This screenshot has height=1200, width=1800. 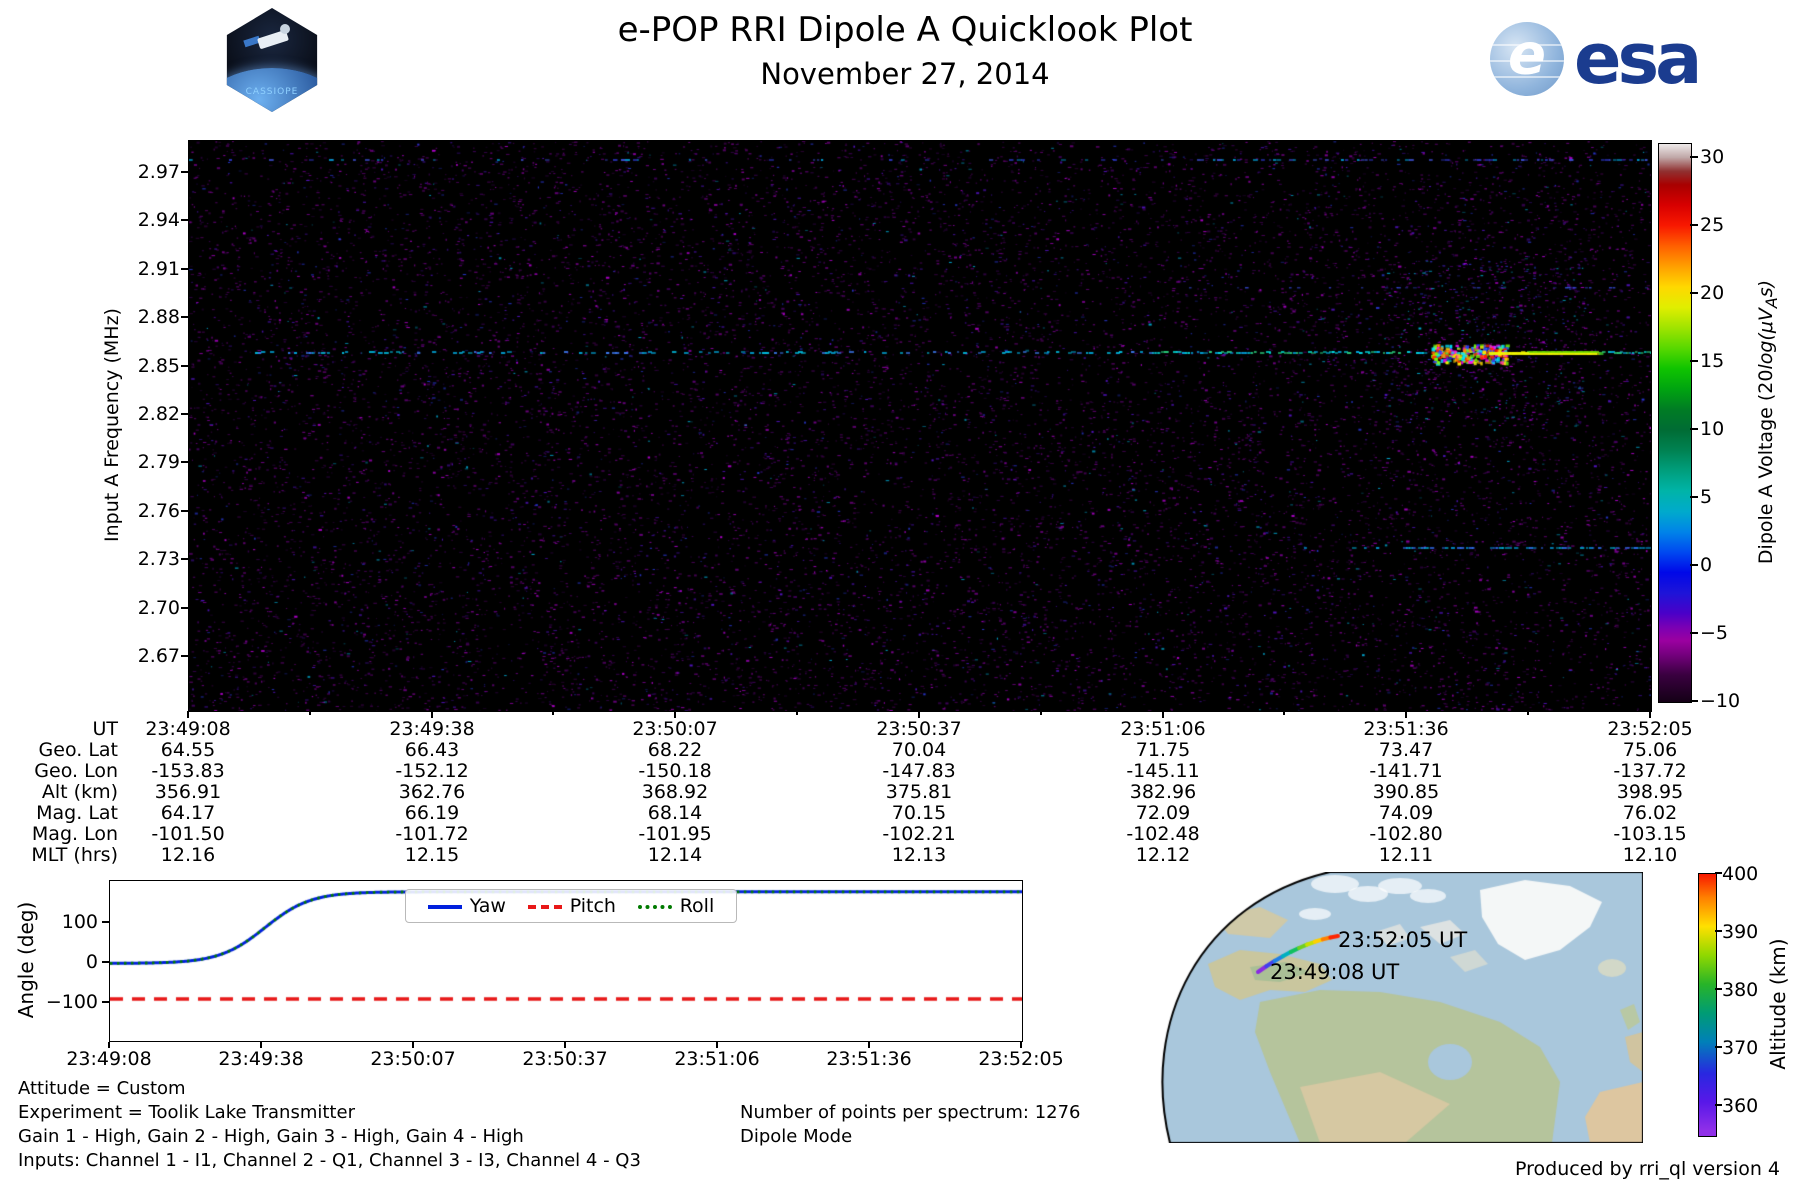 What do you see at coordinates (158, 317) in the screenshot?
I see `freq-tick-label: 2.88` at bounding box center [158, 317].